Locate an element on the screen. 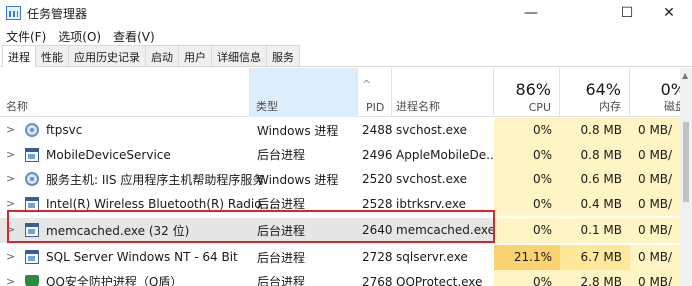  annotation-highlight-box is located at coordinates (251, 226).